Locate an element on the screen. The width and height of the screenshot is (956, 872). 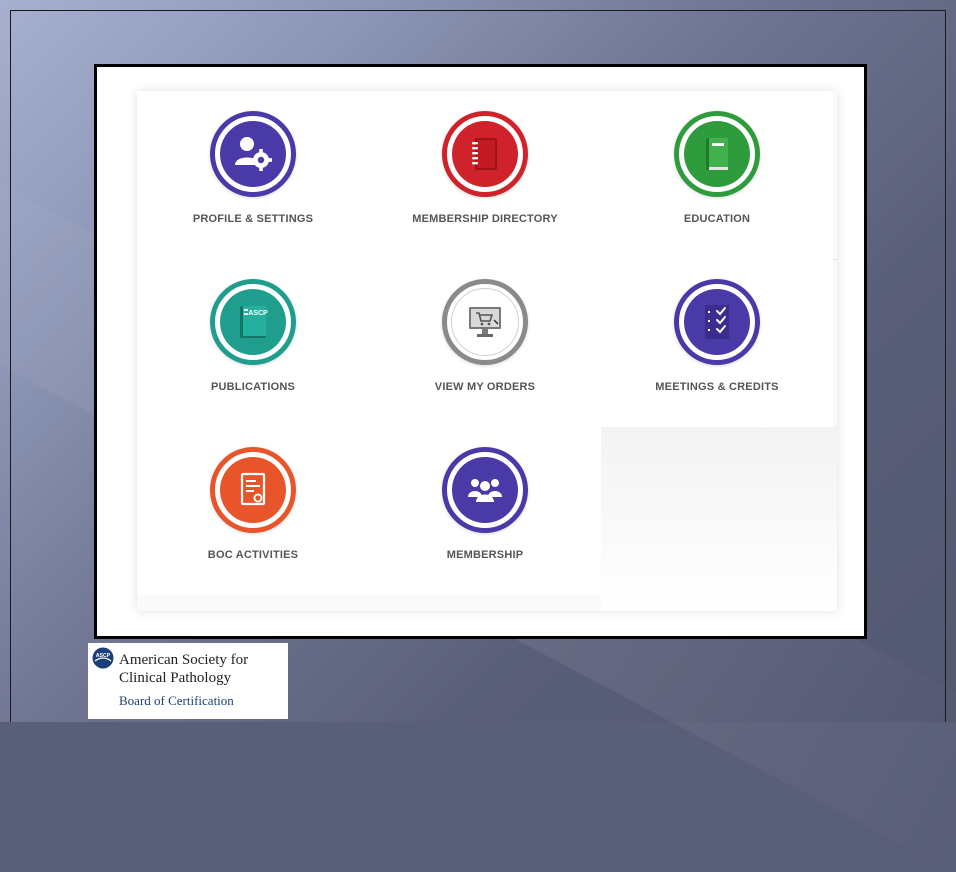
tile-label: EDUCATION is located at coordinates (717, 219).